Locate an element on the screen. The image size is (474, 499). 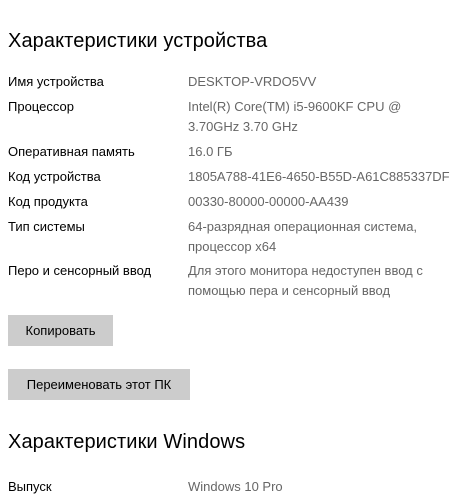
spec-row-product-id: Код продукта 00330-80000-00000-AA439 is located at coordinates (238, 202).